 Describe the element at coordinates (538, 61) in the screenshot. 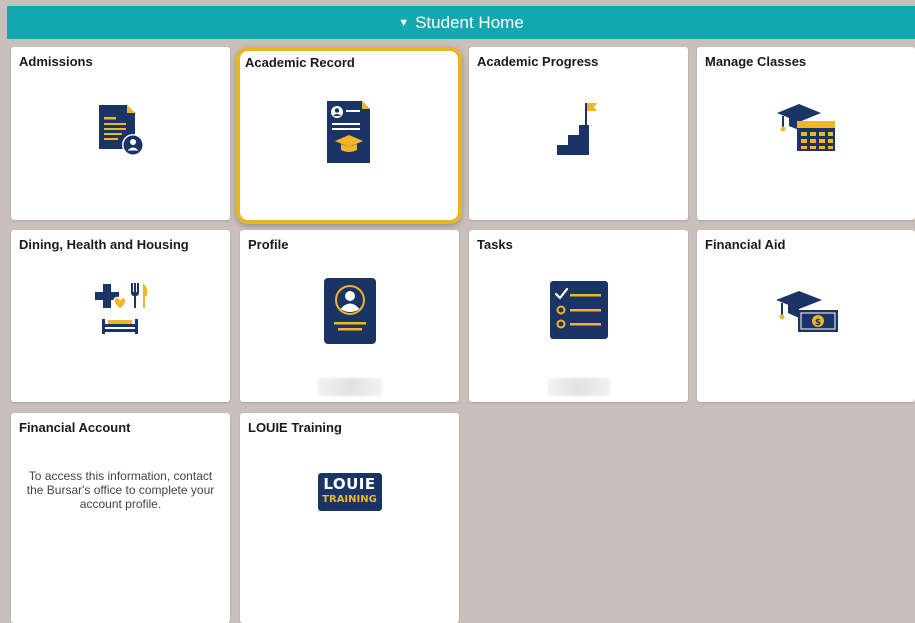

I see `tile-title: Academic Progress` at that location.